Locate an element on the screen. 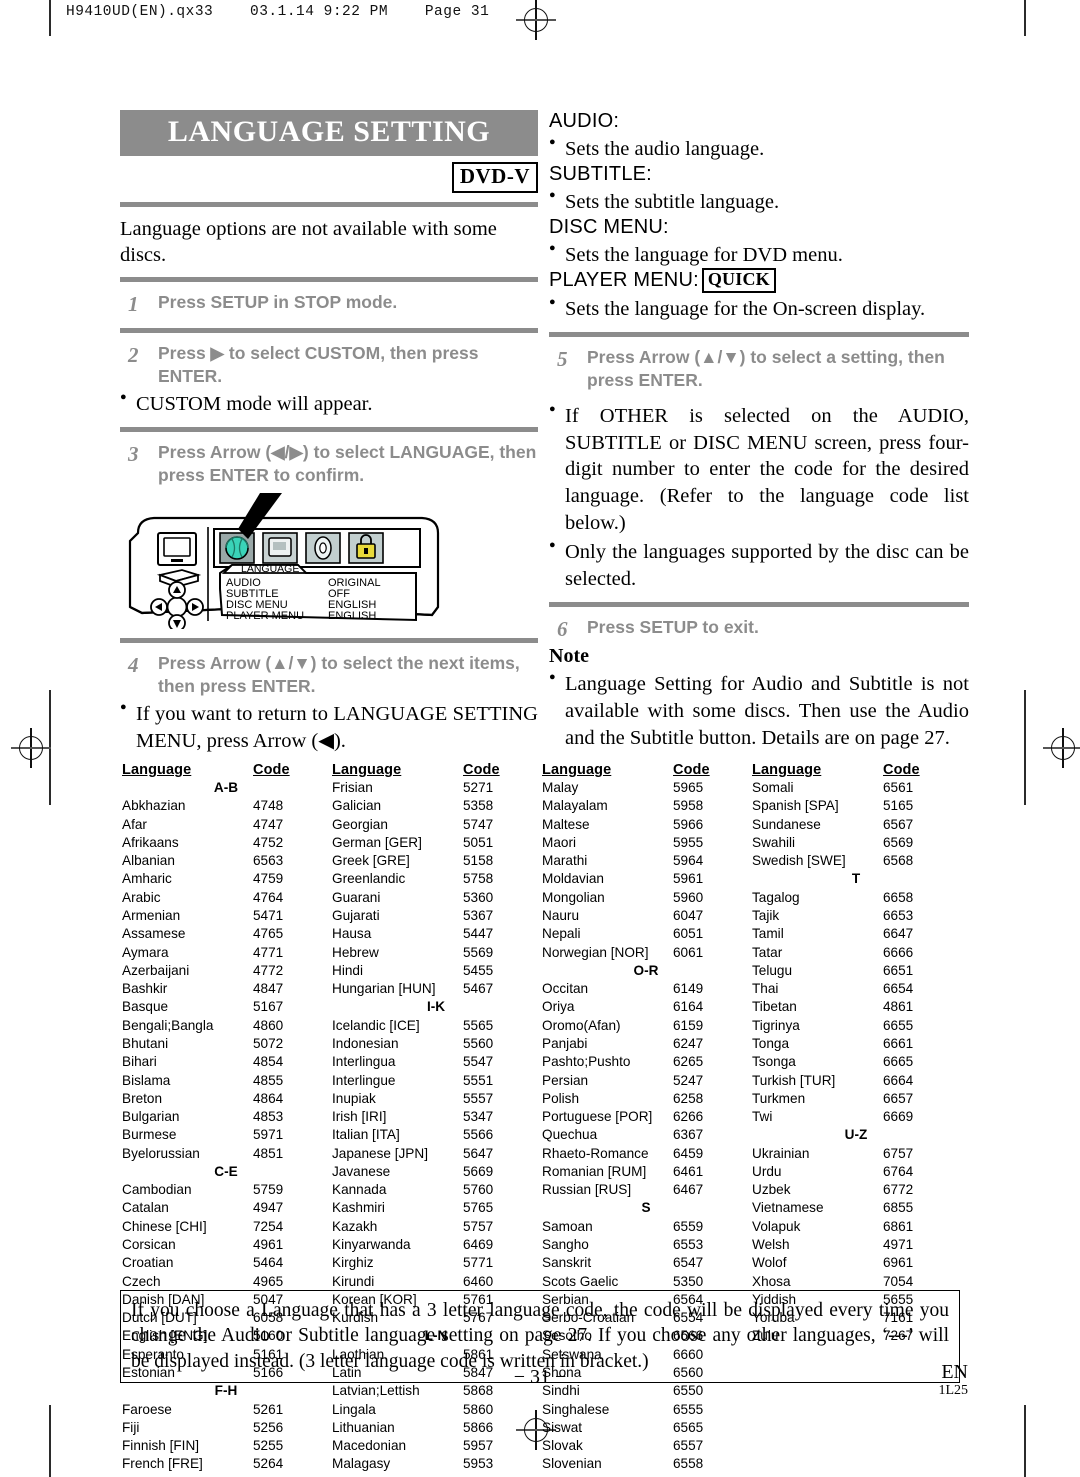 The height and width of the screenshot is (1477, 1080). language-name-cell: Bengali;Bangla is located at coordinates (168, 1025).